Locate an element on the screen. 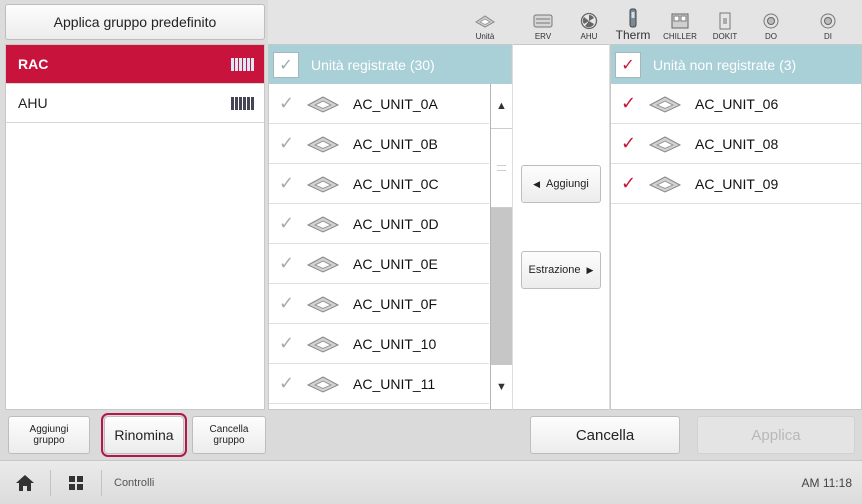 The width and height of the screenshot is (862, 504). unregistered-units-header: ✓ Unità non registrate (3) is located at coordinates (736, 64).